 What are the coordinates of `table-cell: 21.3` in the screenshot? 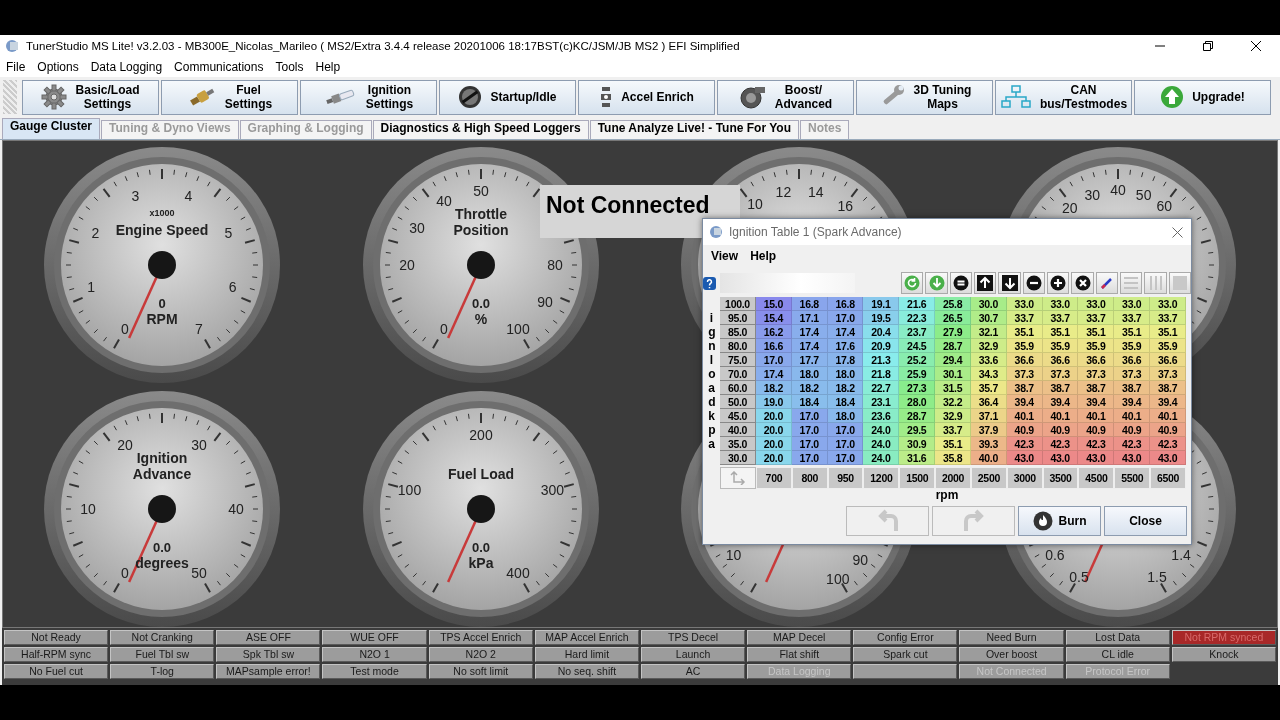 It's located at (881, 360).